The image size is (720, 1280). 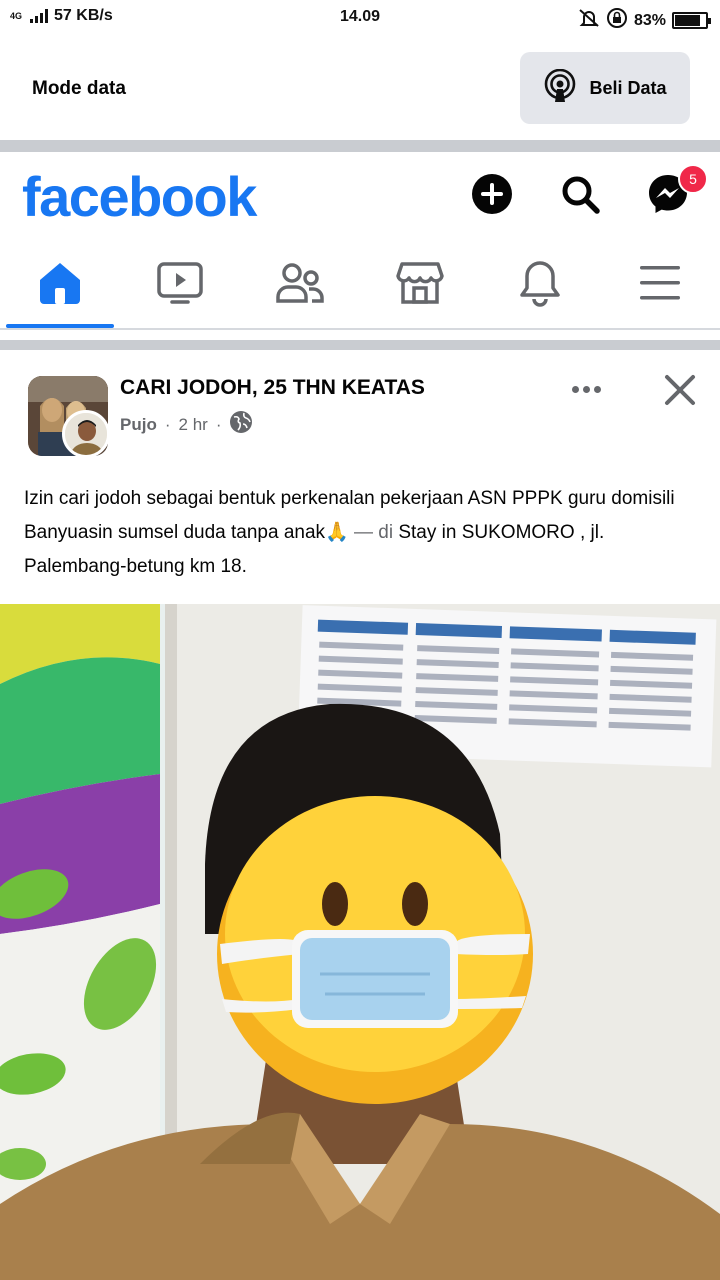 I want to click on tab-friends, so click(x=300, y=285).